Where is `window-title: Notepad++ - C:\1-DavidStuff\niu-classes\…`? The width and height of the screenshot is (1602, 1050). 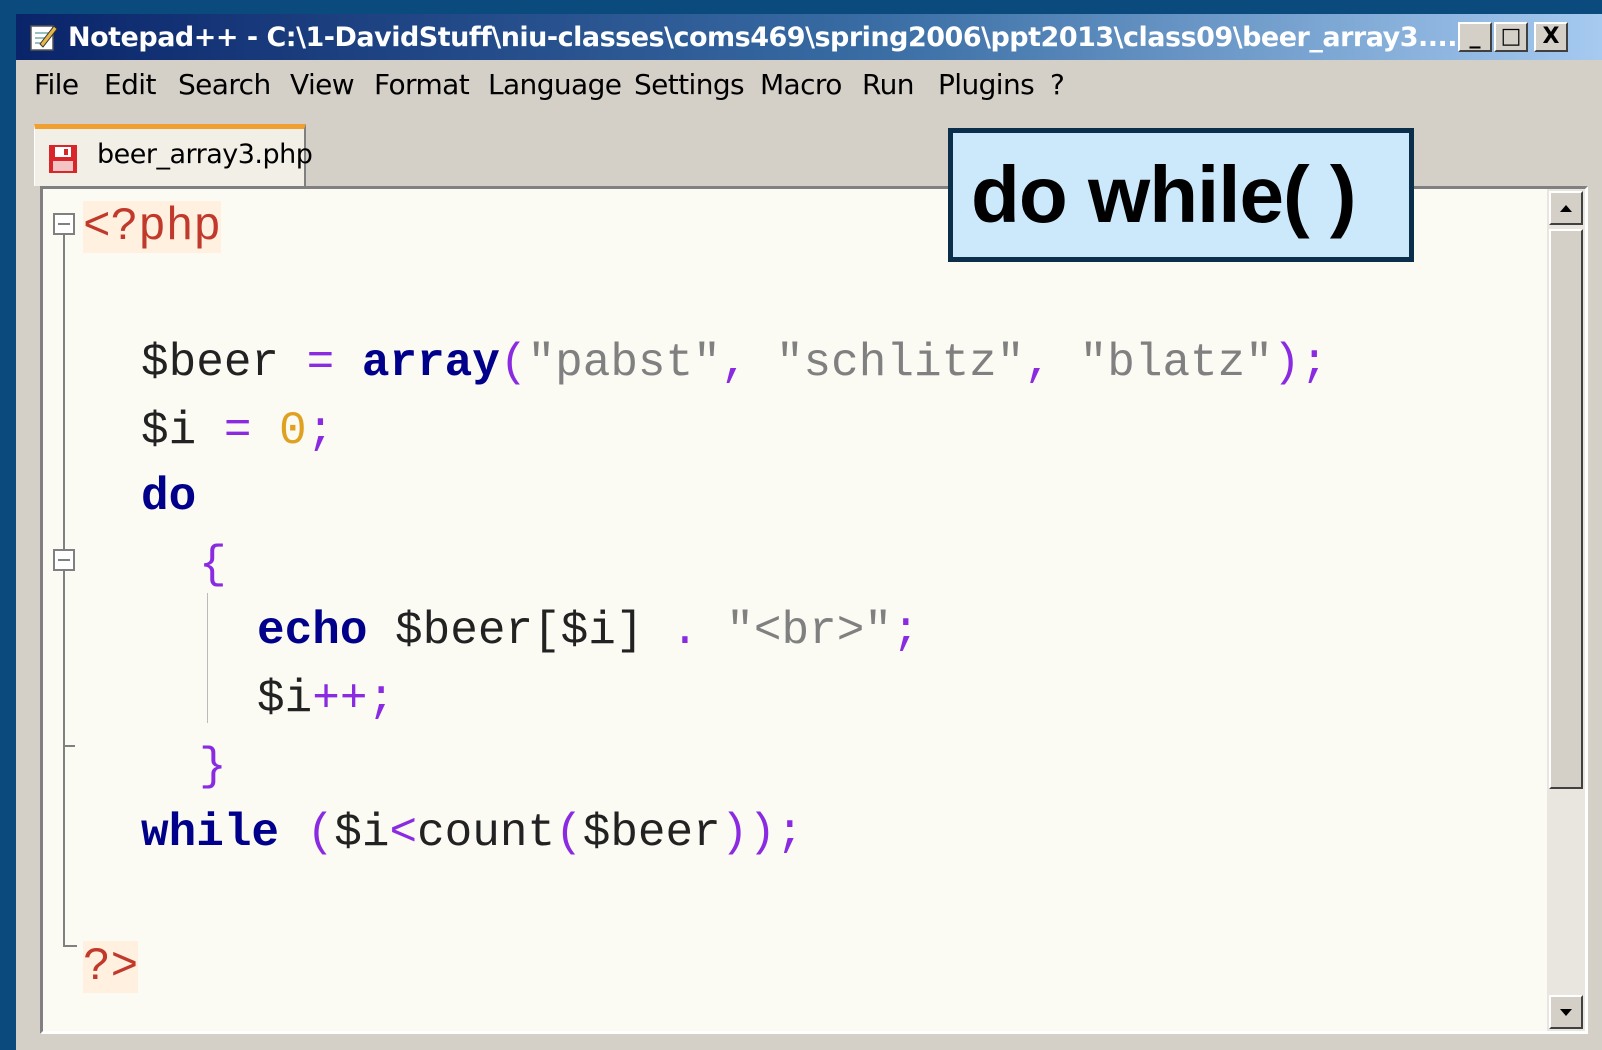 window-title: Notepad++ - C:\1-DavidStuff\niu-classes\… is located at coordinates (763, 37).